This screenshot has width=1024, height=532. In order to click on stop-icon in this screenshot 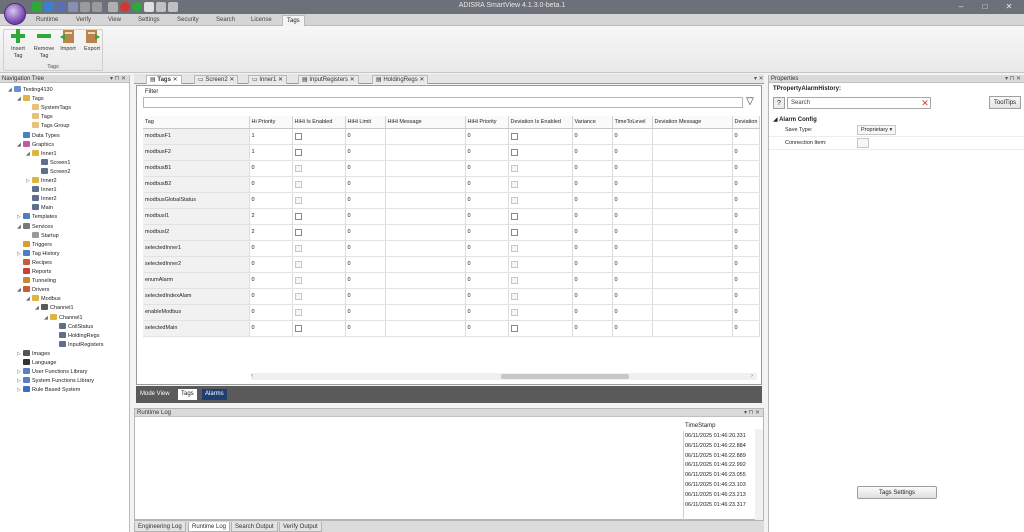, I will do `click(125, 7)`.